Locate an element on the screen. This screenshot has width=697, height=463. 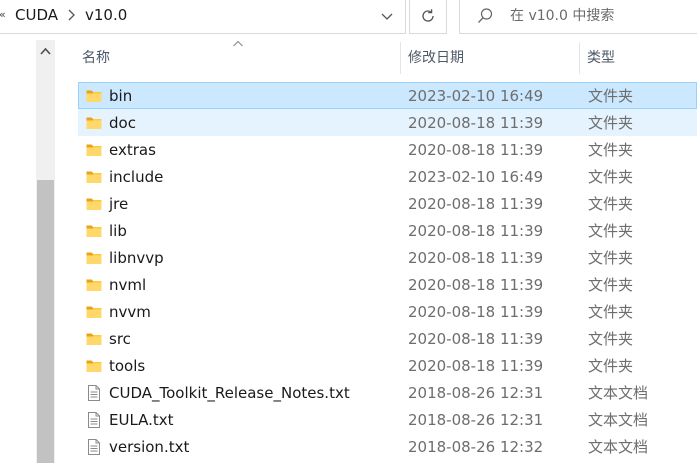
refresh-icon is located at coordinates (428, 15).